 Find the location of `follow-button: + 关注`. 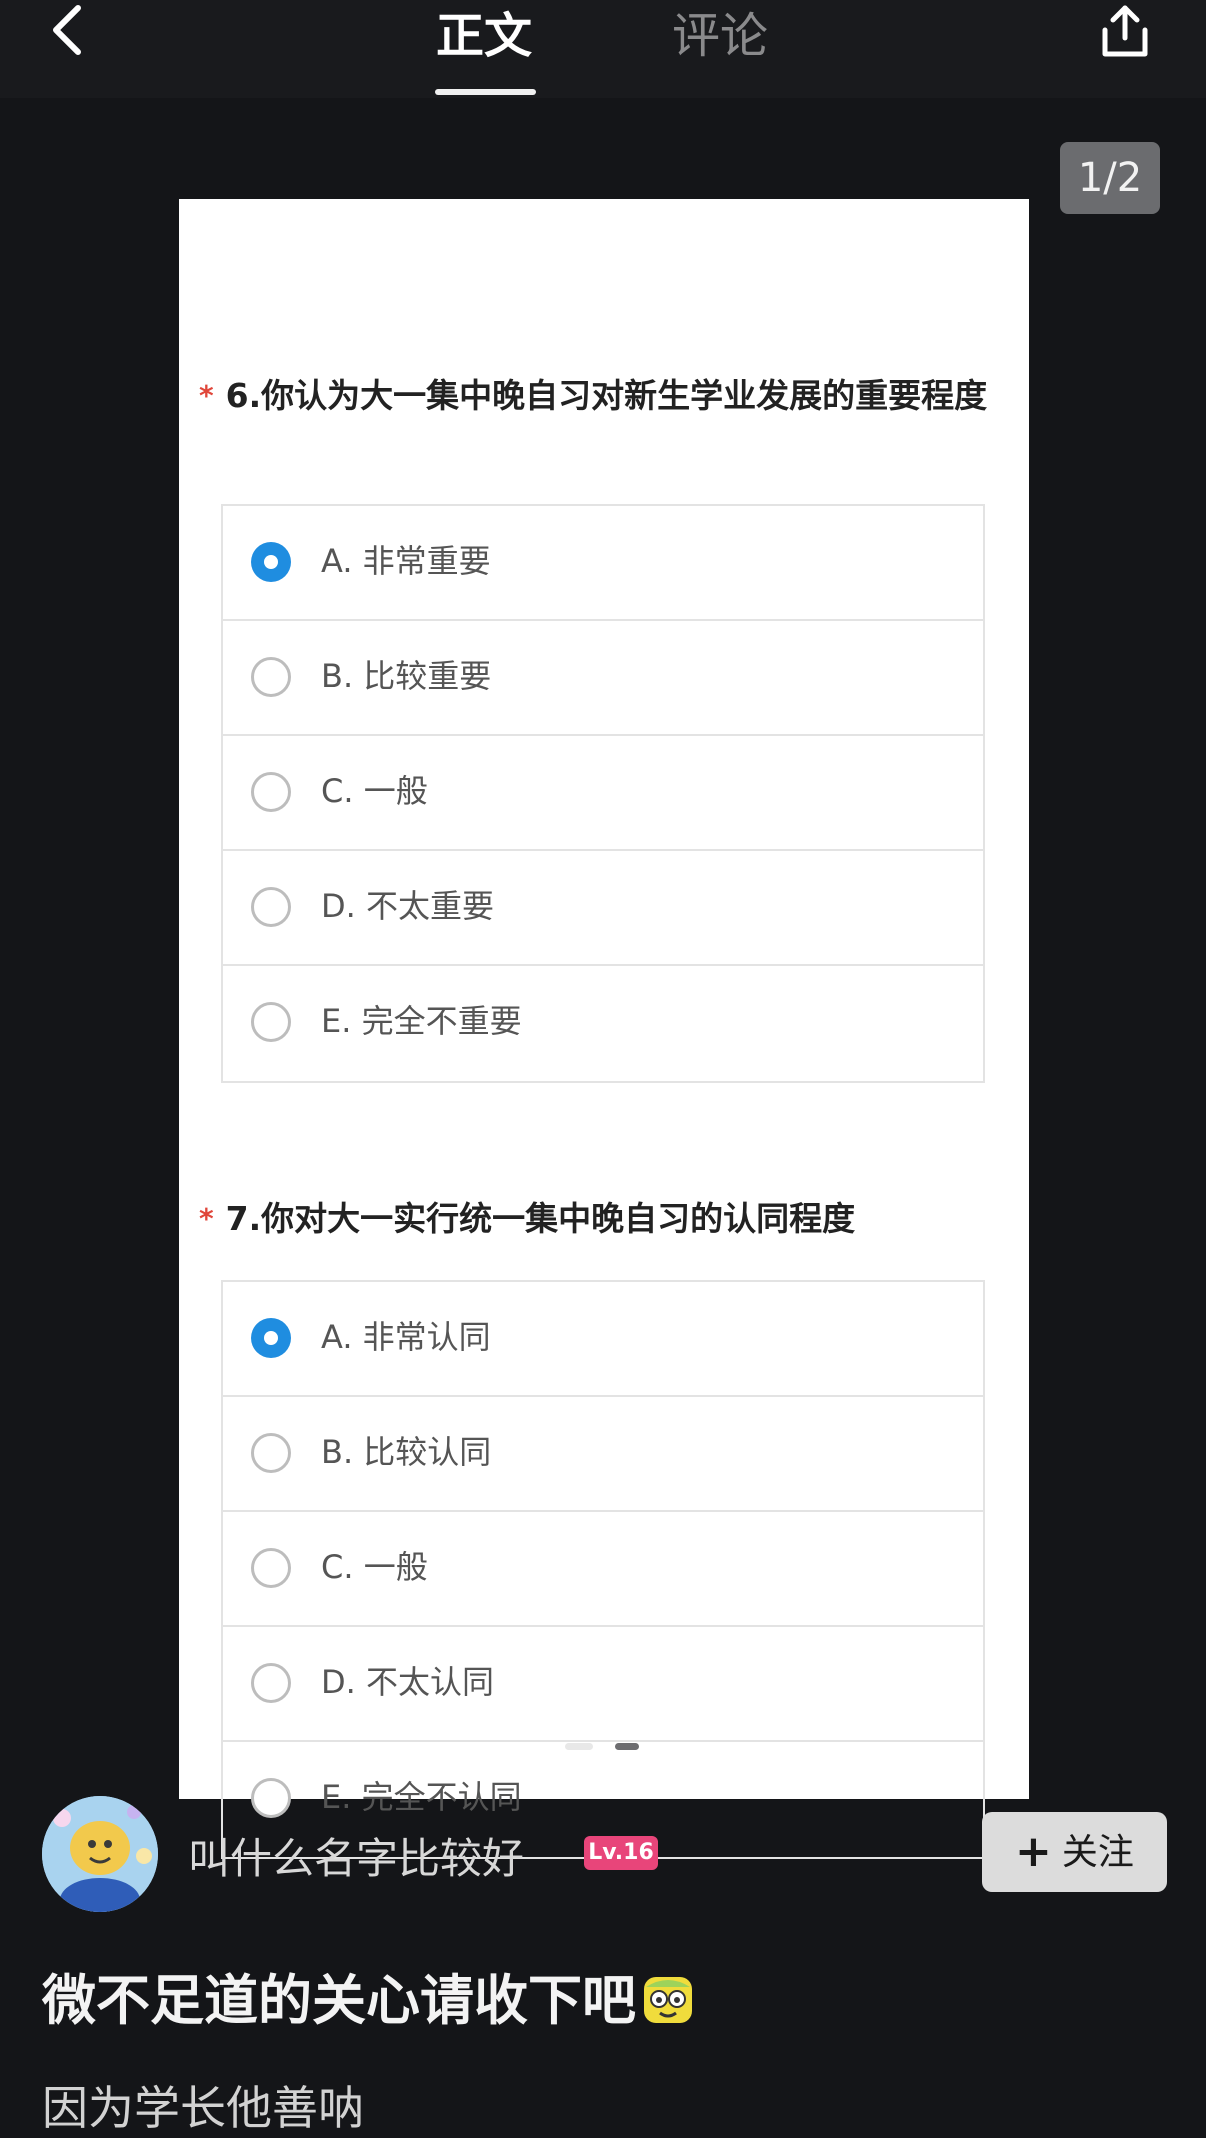

follow-button: + 关注 is located at coordinates (1074, 1852).